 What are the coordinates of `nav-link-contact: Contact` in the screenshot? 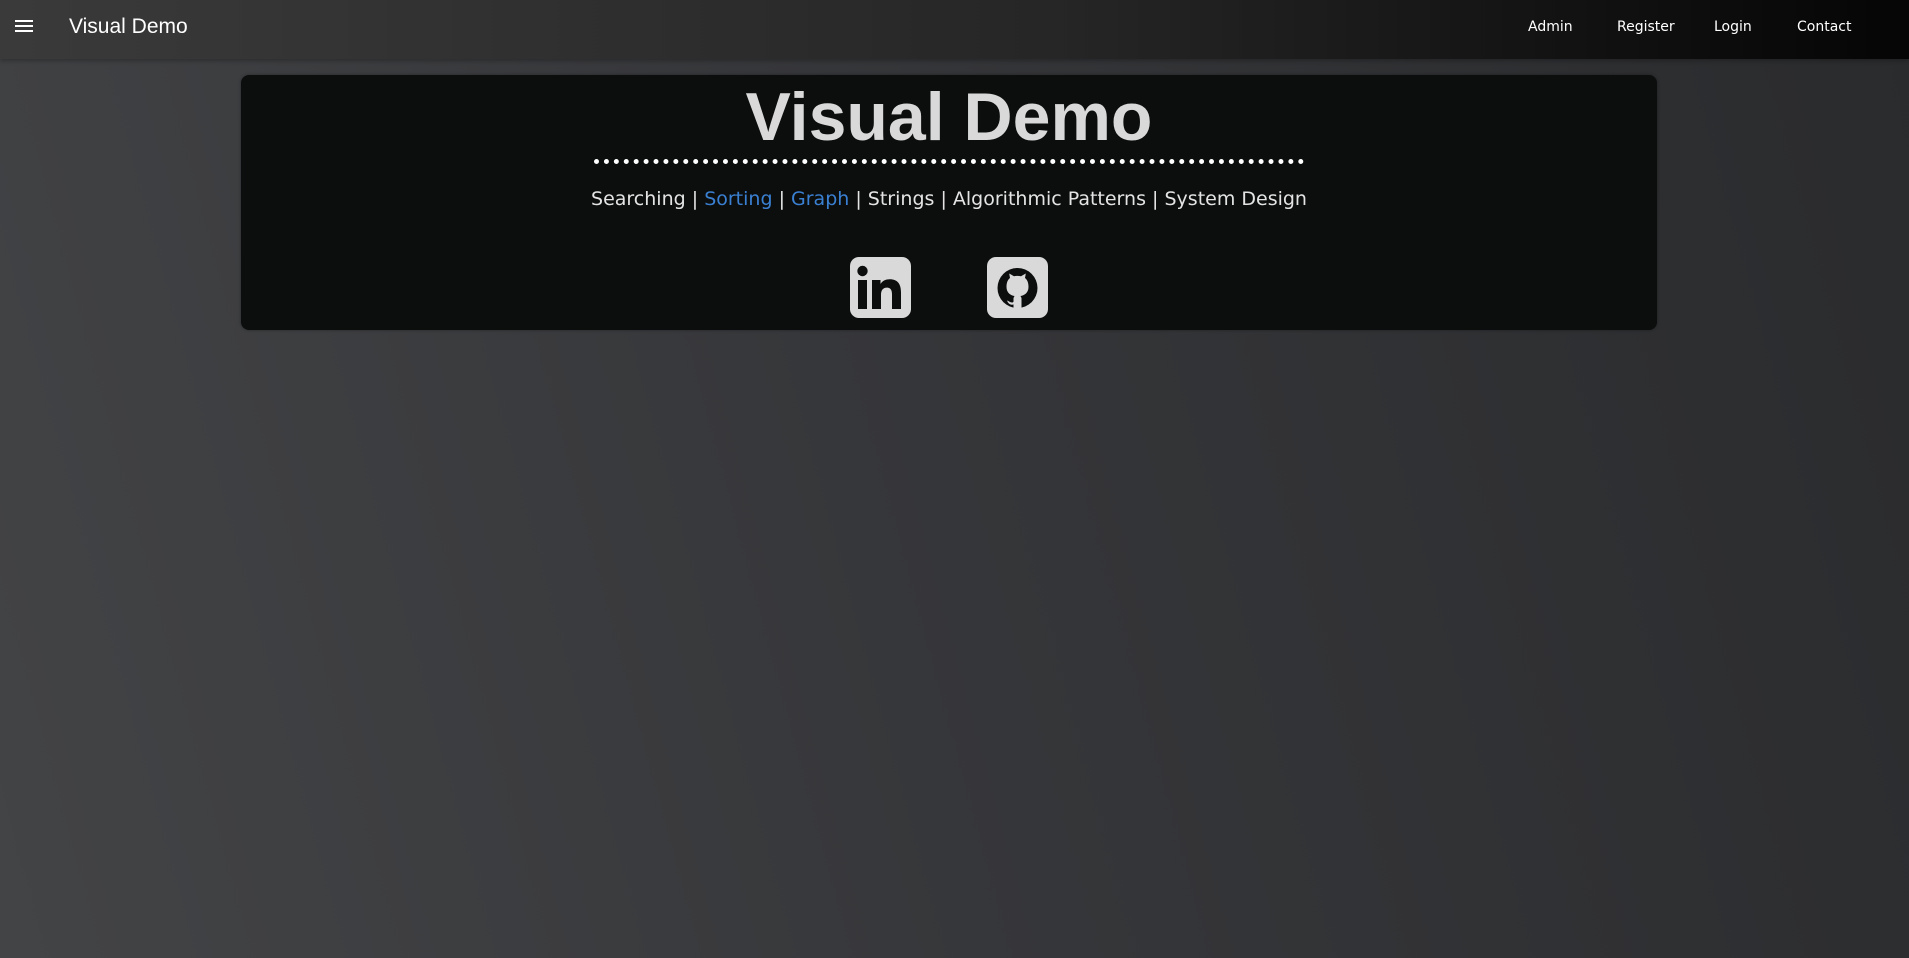 It's located at (1824, 27).